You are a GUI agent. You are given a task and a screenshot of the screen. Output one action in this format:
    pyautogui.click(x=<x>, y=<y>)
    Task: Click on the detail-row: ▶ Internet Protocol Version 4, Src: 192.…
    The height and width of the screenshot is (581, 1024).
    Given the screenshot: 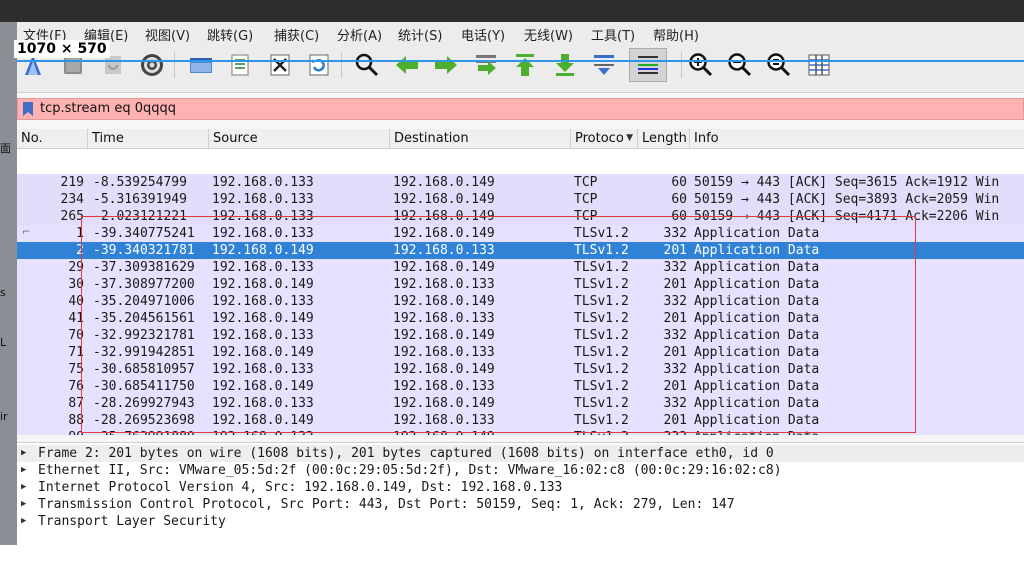 What is the action you would take?
    pyautogui.click(x=520, y=487)
    